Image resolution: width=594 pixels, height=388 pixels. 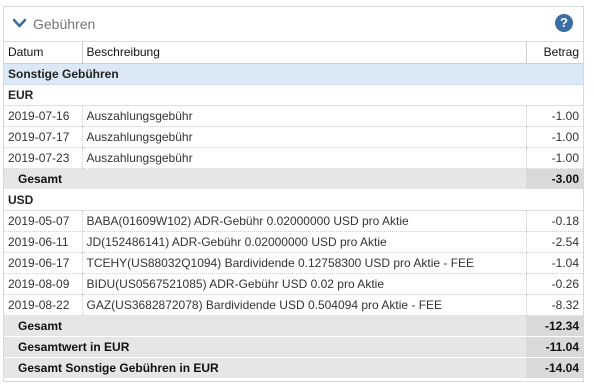 What do you see at coordinates (43, 263) in the screenshot?
I see `row-date: 2019-06-17` at bounding box center [43, 263].